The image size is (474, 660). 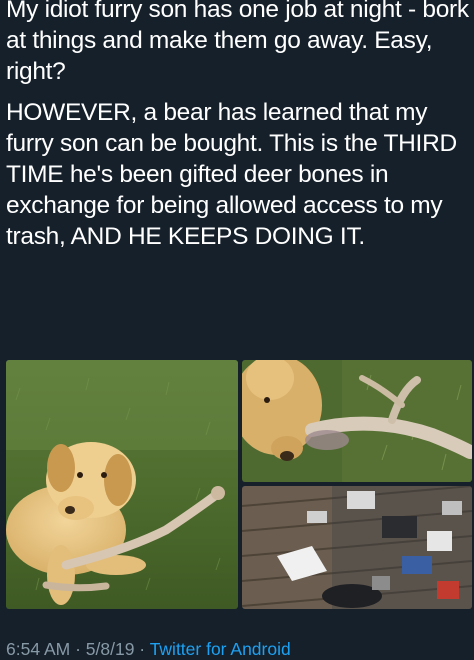 I want to click on tweet-source-link: Twitter for Android, so click(x=220, y=649).